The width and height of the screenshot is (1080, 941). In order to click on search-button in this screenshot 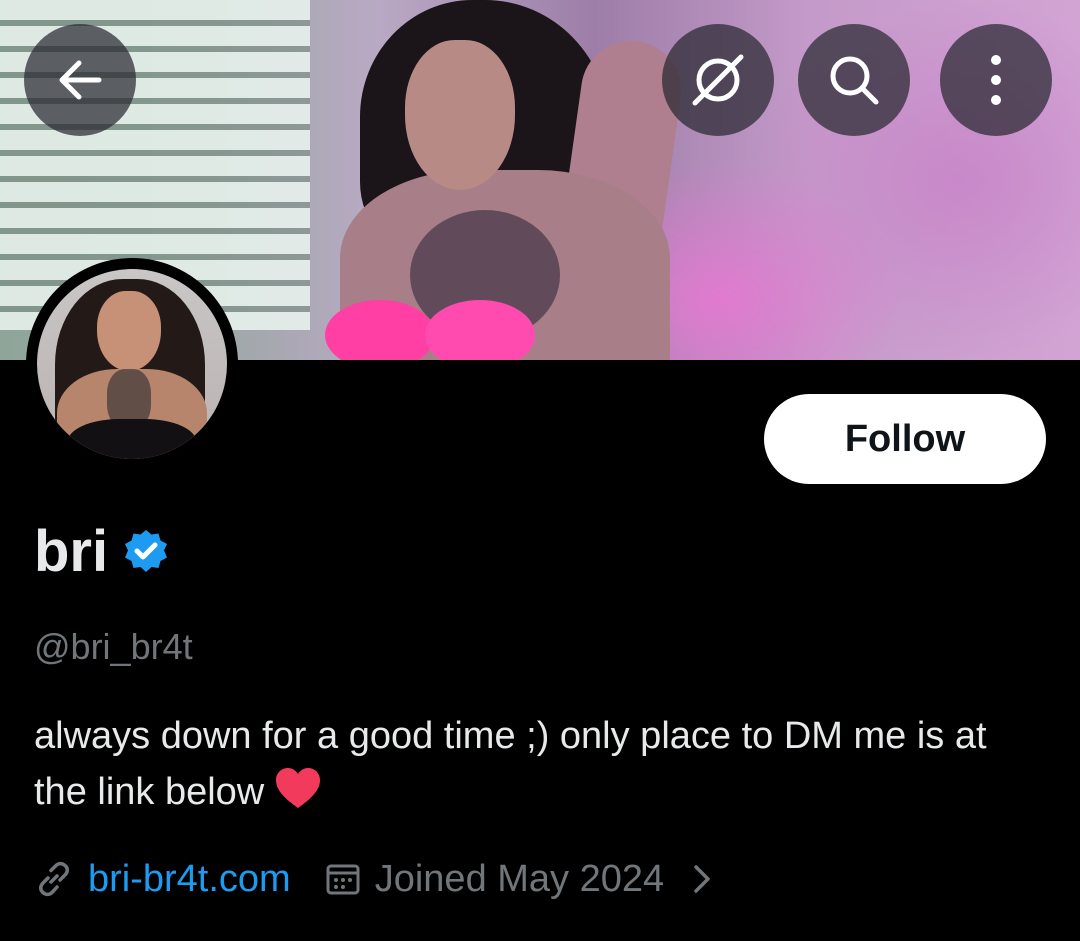, I will do `click(854, 80)`.